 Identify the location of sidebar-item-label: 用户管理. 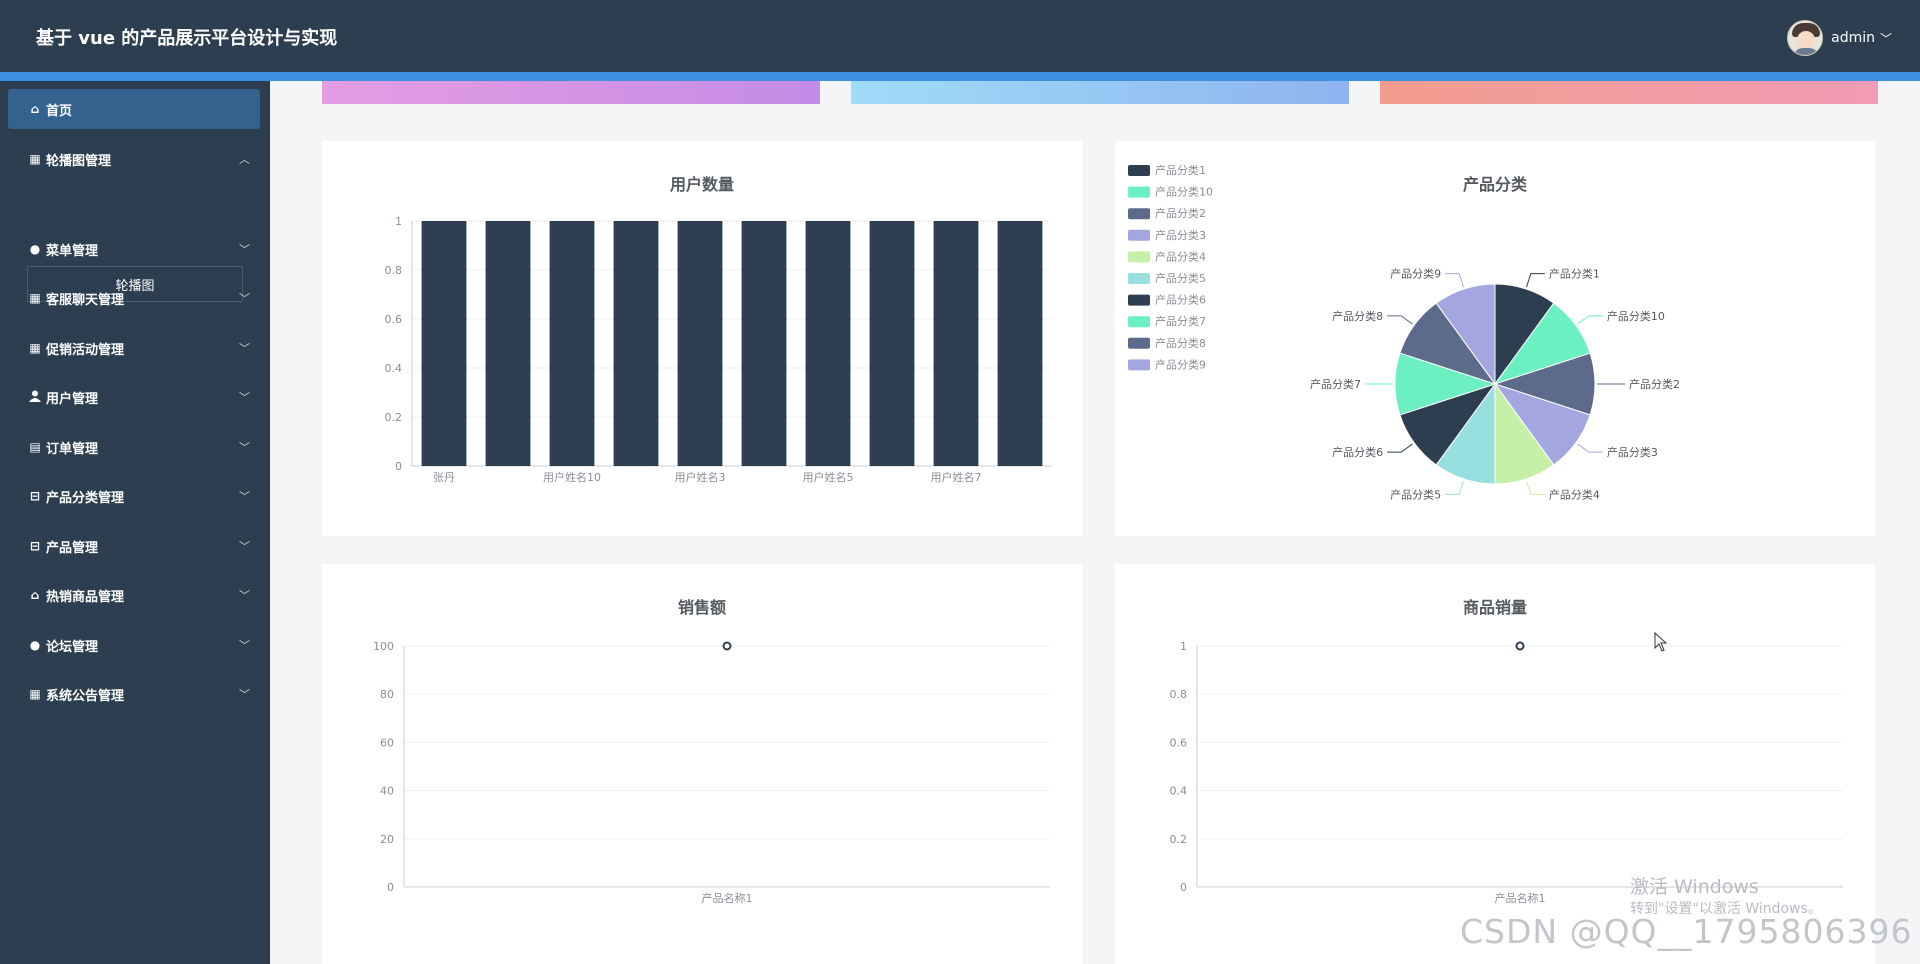
(72, 399).